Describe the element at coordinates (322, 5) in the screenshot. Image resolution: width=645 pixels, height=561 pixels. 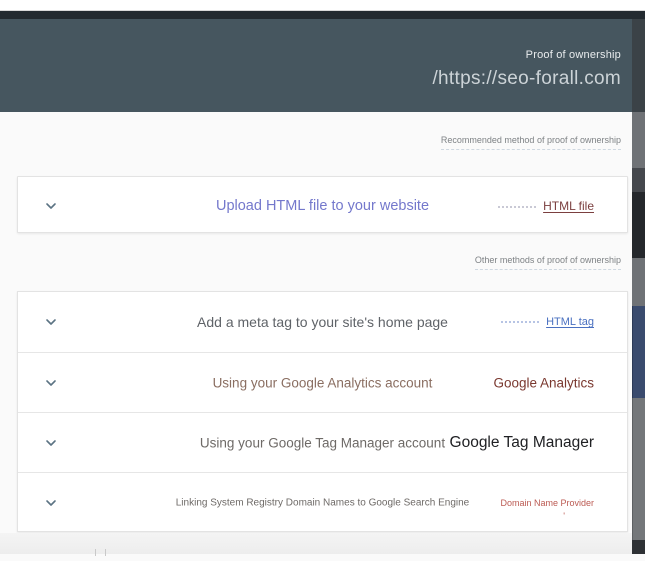
I see `top-window-strip` at that location.